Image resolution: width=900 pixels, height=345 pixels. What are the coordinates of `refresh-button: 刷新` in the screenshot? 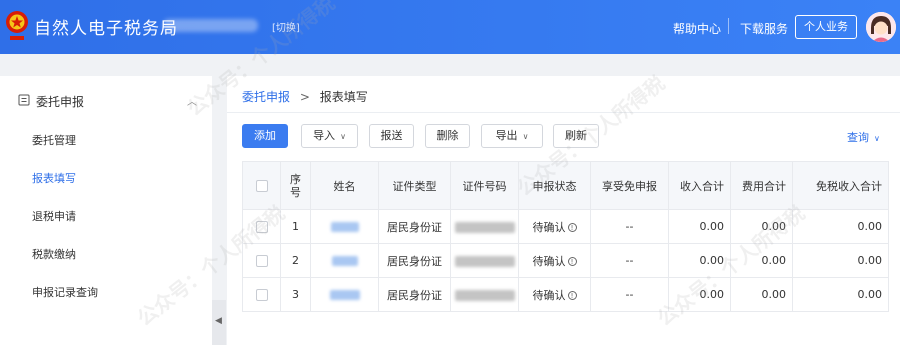 It's located at (576, 136).